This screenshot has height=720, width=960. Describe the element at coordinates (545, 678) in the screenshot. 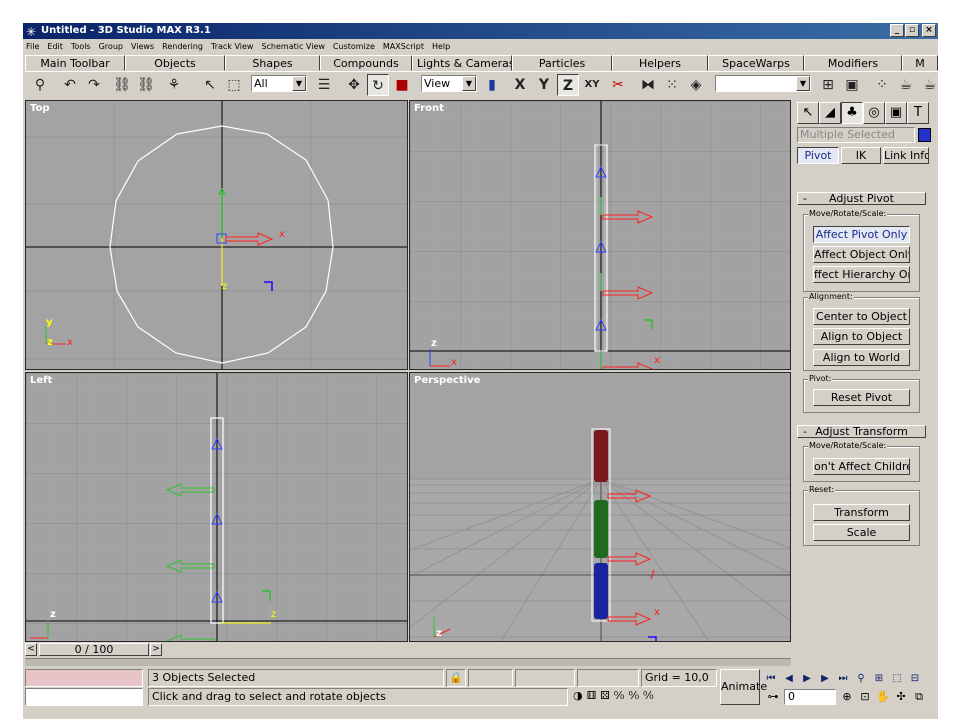

I see `y-coordinate-field` at that location.